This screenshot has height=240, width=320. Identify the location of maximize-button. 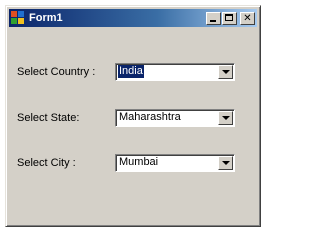
(229, 18).